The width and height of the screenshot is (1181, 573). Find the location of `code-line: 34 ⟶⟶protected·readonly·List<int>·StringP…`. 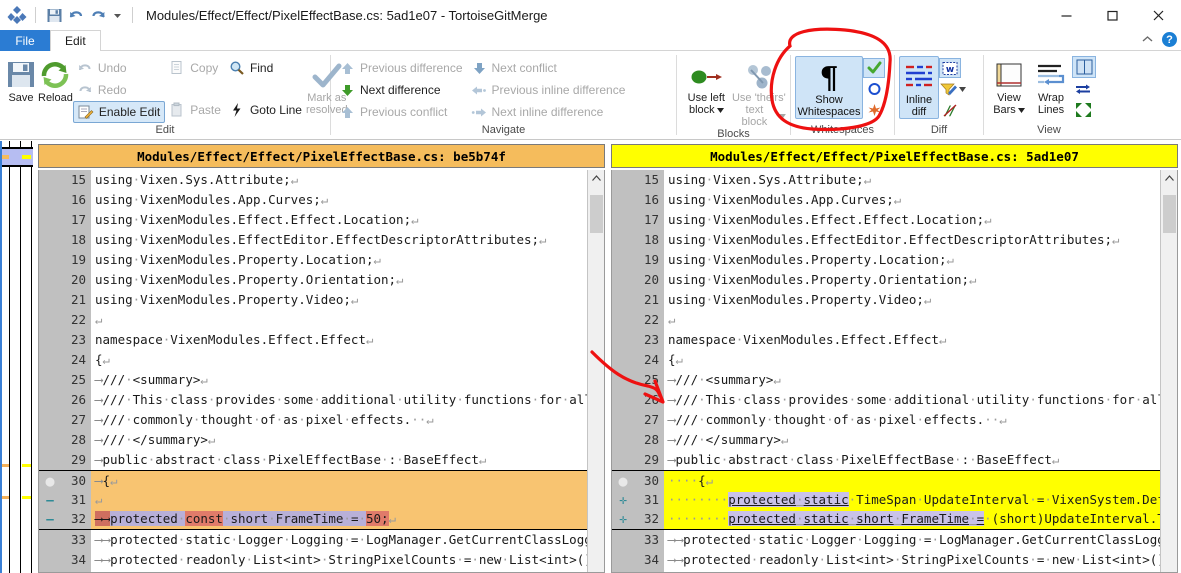

code-line: 34 ⟶⟶protected·readonly·List<int>·StringP… is located at coordinates (313, 560).